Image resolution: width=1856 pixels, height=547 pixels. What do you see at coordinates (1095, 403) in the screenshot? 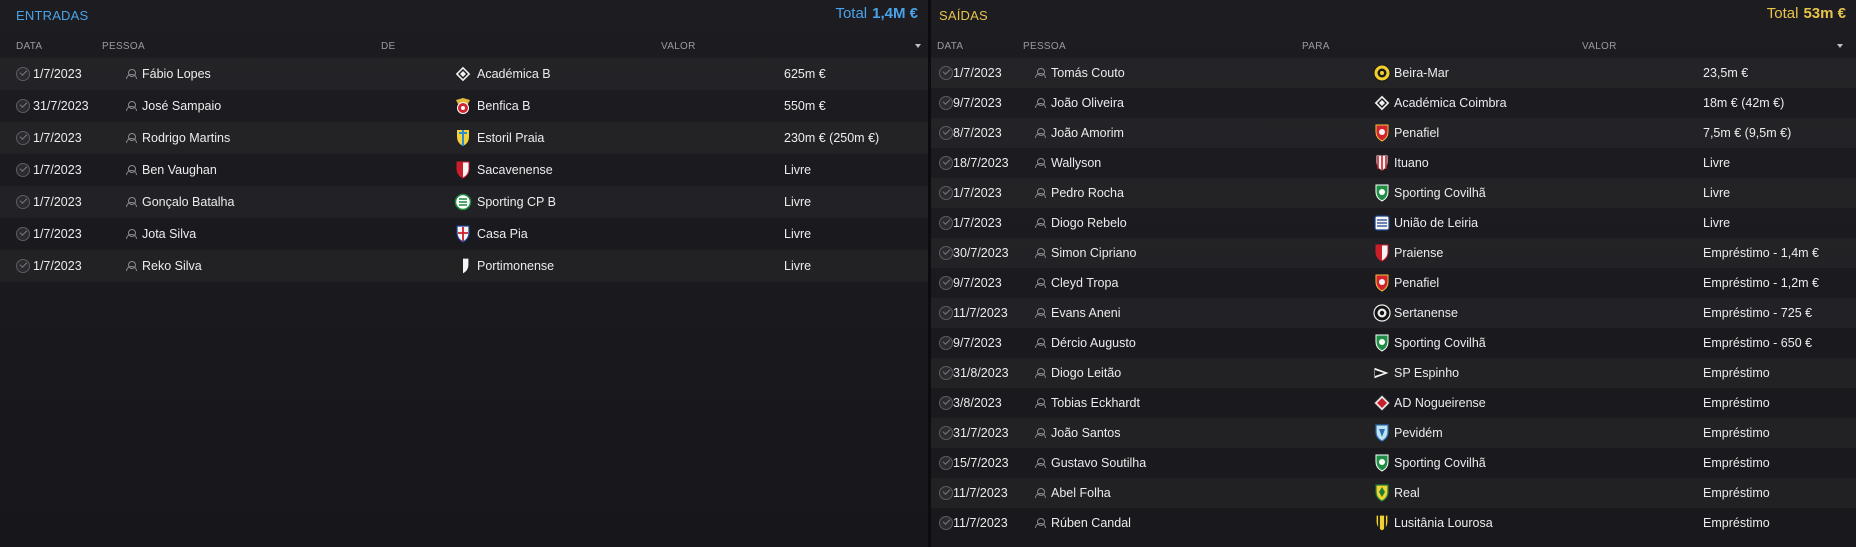
I see `player-name-link: Tobias Eckhardt` at bounding box center [1095, 403].